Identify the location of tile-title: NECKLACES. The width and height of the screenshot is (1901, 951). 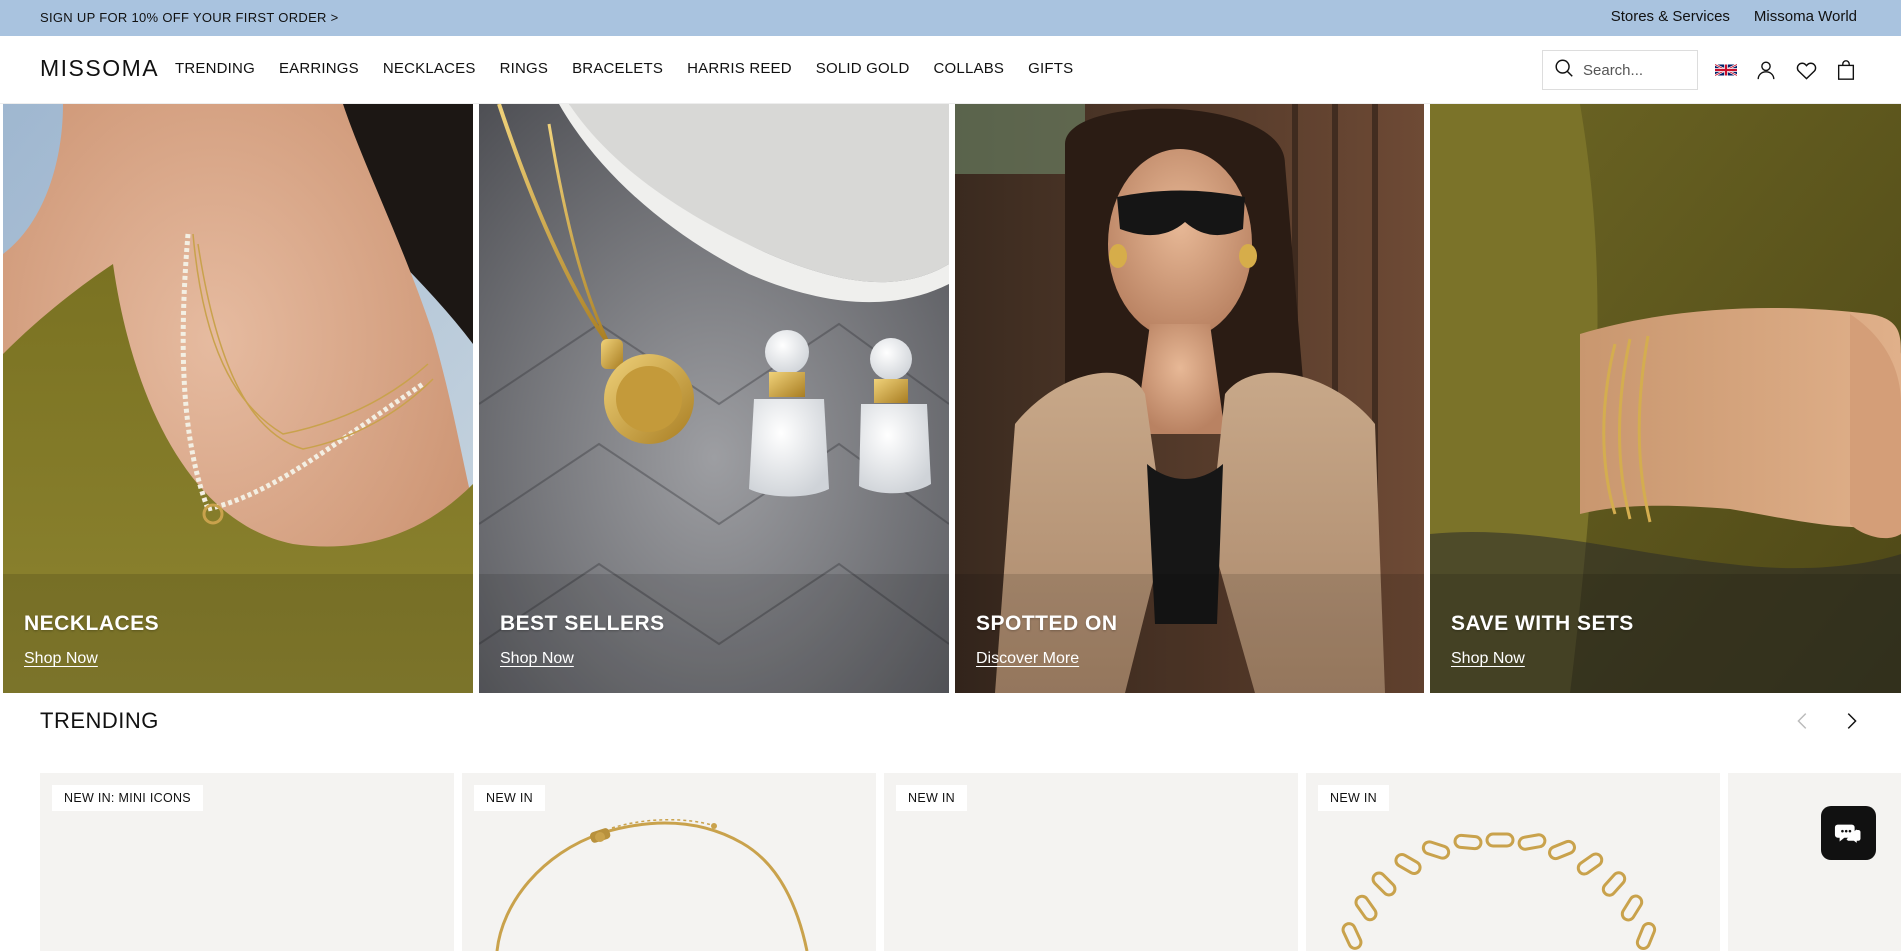
(92, 623).